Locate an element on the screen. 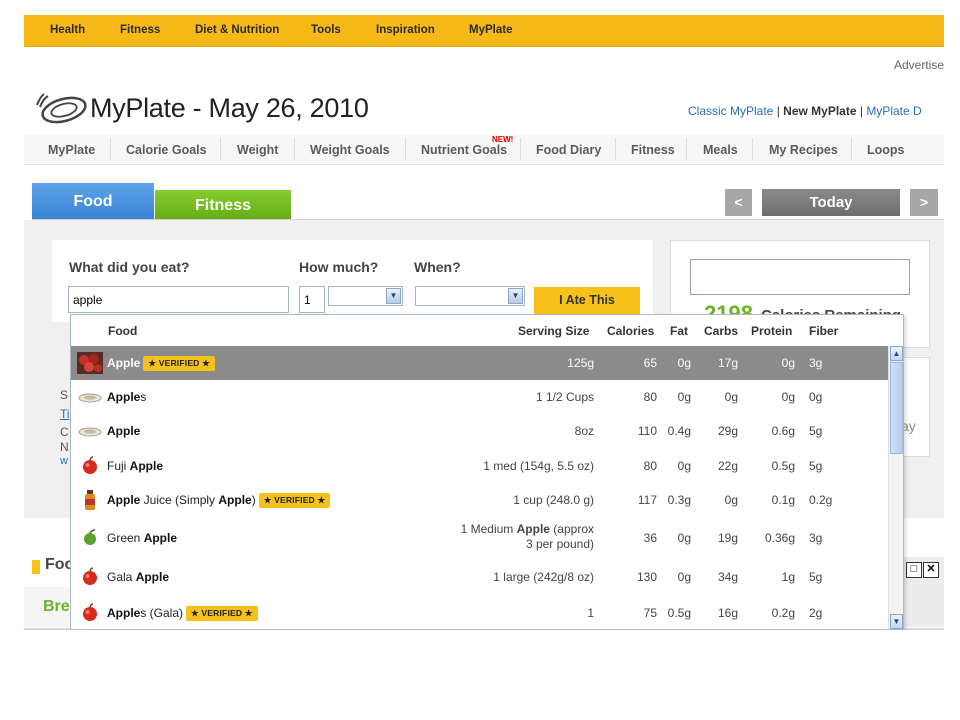 The width and height of the screenshot is (960, 720). next-day-button: > is located at coordinates (924, 202).